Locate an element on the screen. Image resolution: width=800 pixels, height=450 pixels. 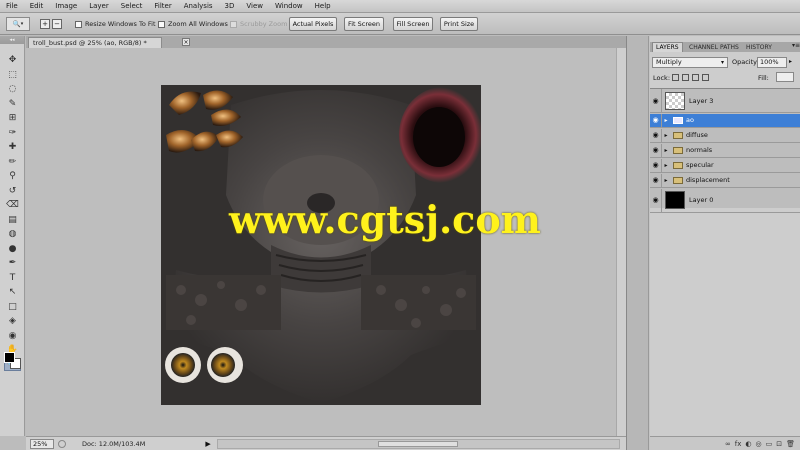
foreground-color-swatch is located at coordinates (9, 357).